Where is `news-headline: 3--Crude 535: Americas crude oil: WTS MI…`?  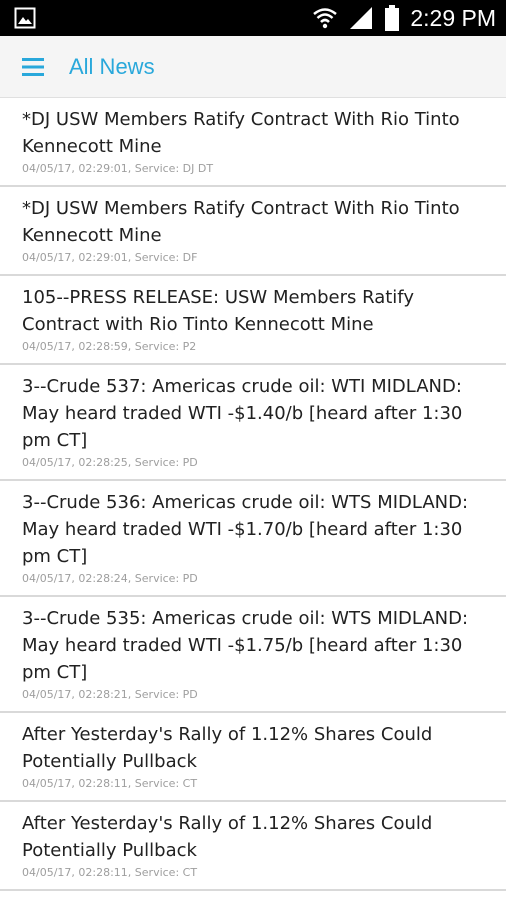 news-headline: 3--Crude 535: Americas crude oil: WTS MI… is located at coordinates (245, 645).